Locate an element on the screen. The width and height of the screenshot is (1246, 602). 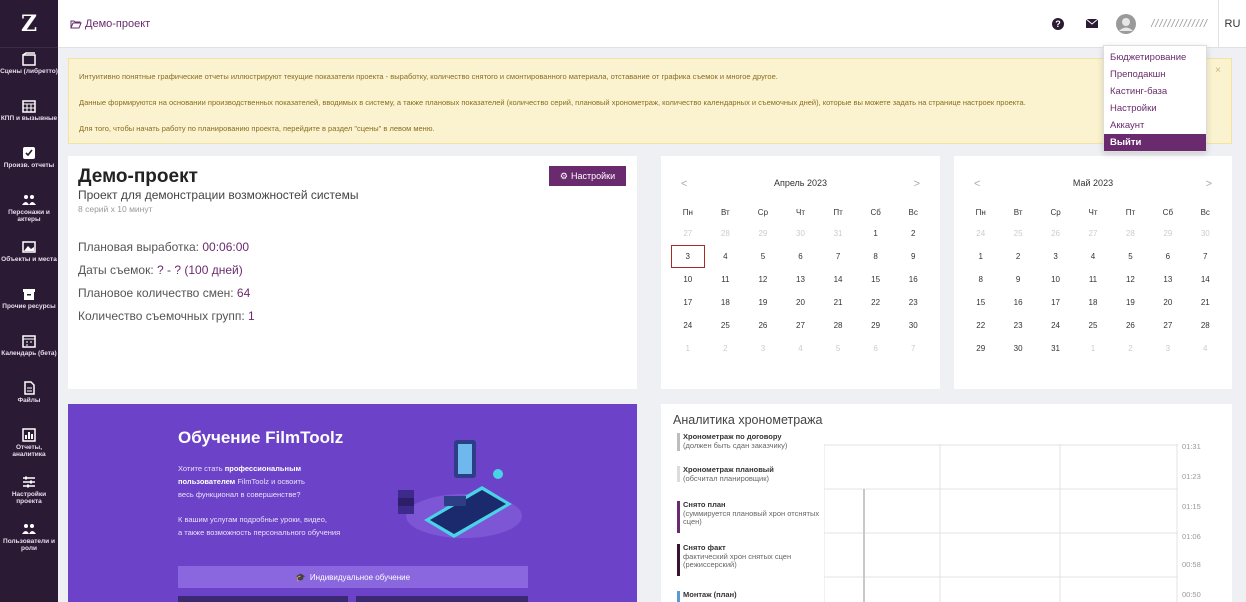
calendar-day: 15 is located at coordinates (876, 279).